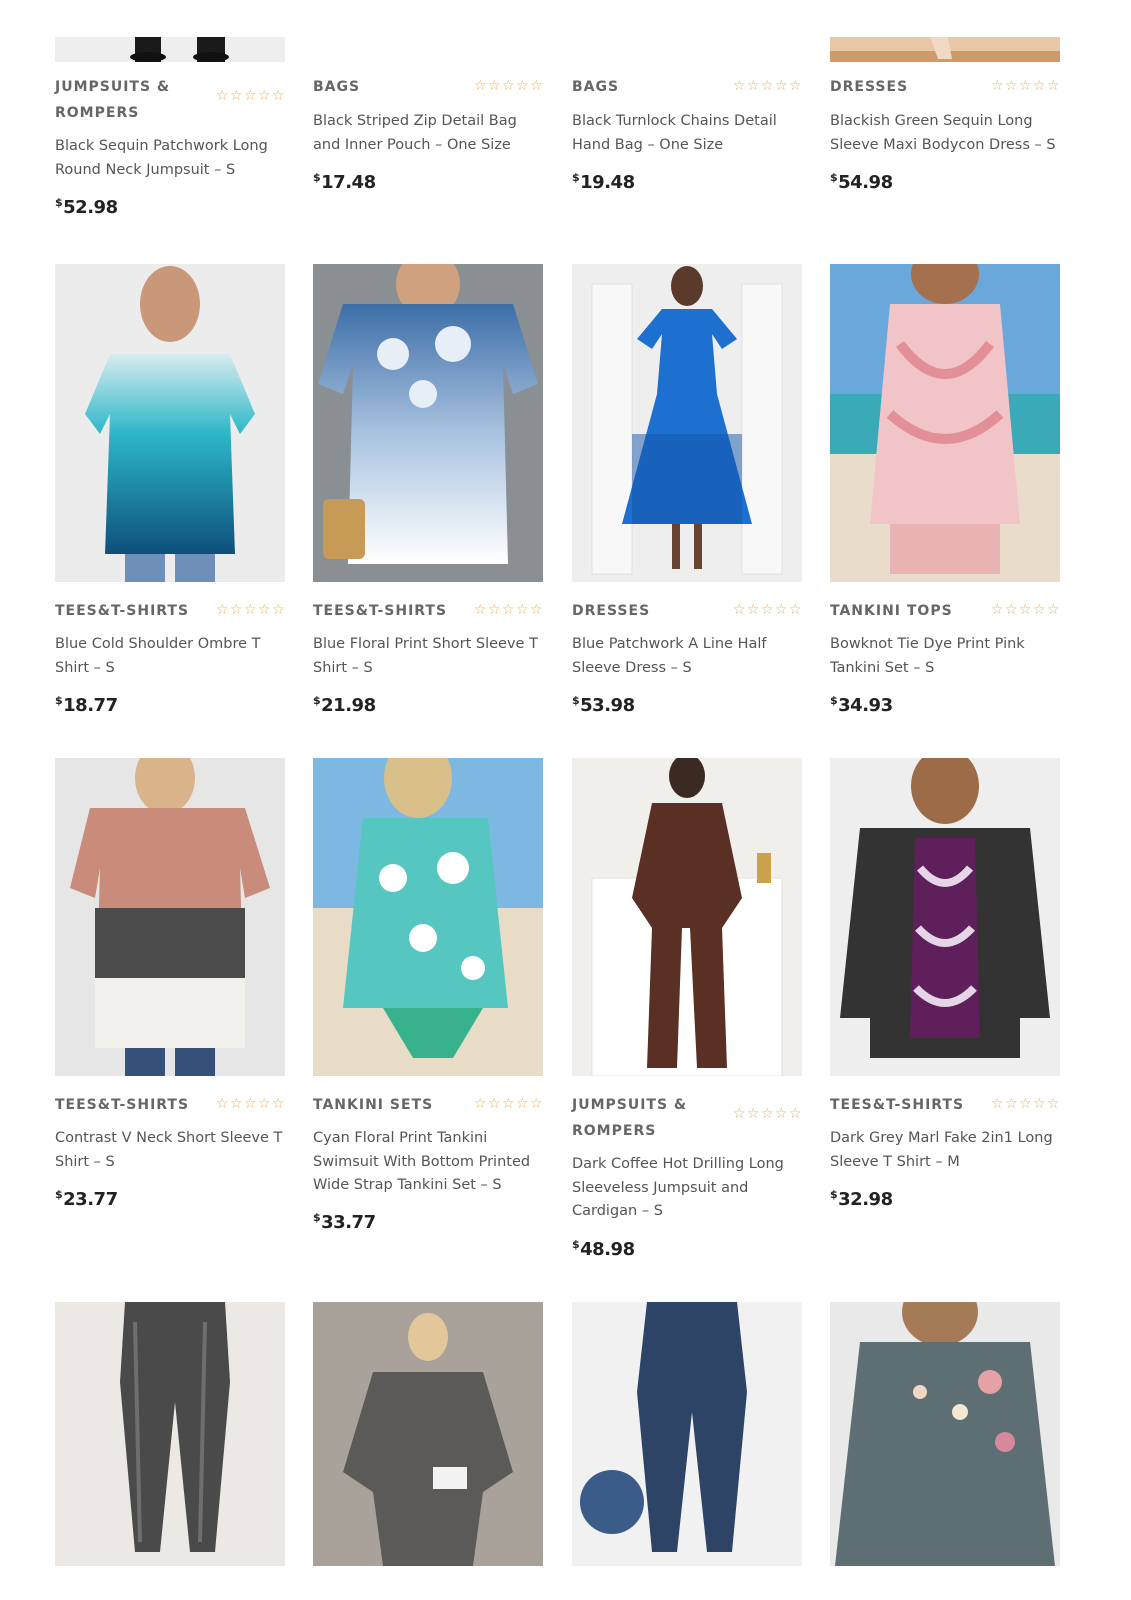 The image size is (1131, 1600). I want to click on product-price: $19.48, so click(603, 182).